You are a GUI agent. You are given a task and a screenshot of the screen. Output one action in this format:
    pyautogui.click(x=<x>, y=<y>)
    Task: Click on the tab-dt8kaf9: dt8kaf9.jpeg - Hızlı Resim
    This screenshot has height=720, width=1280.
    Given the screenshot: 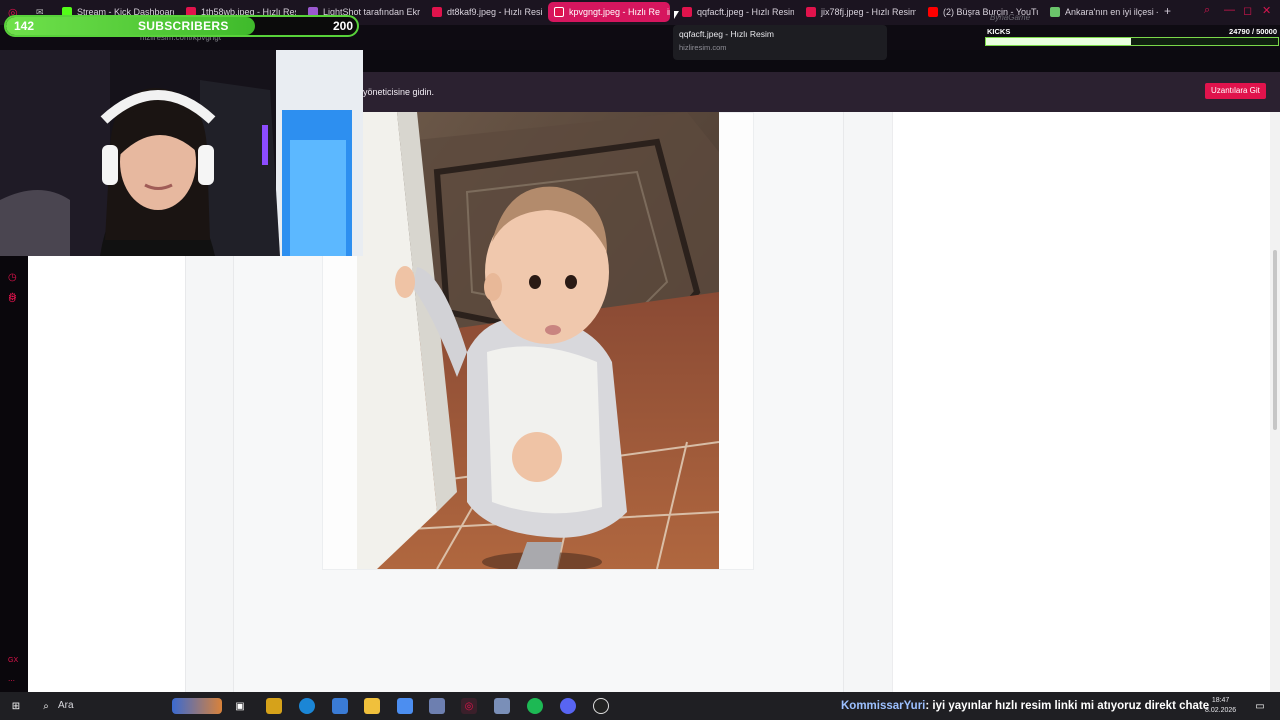 What is the action you would take?
    pyautogui.click(x=484, y=12)
    